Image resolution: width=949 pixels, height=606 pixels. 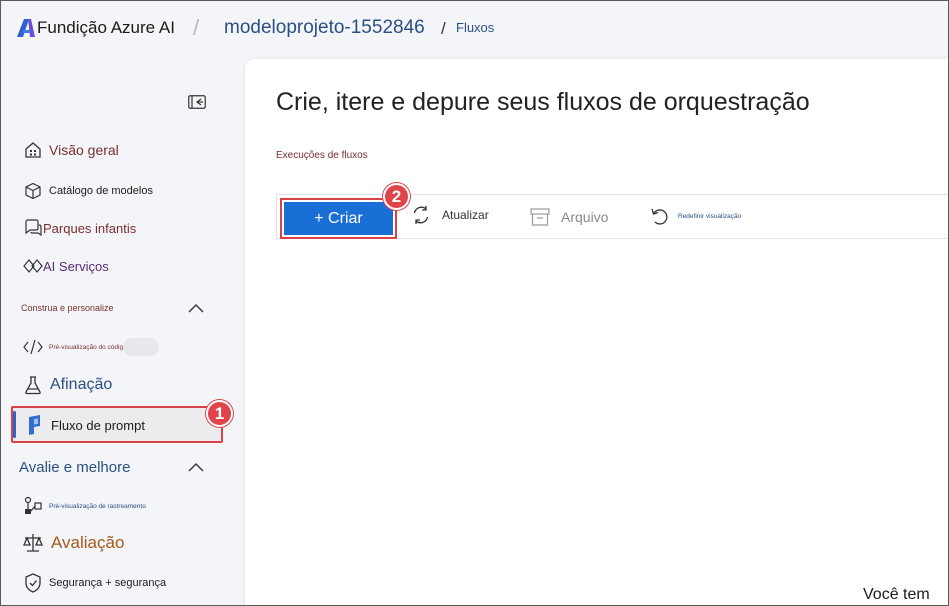 I want to click on section-heading-build: Construa e personalize, so click(x=67, y=308).